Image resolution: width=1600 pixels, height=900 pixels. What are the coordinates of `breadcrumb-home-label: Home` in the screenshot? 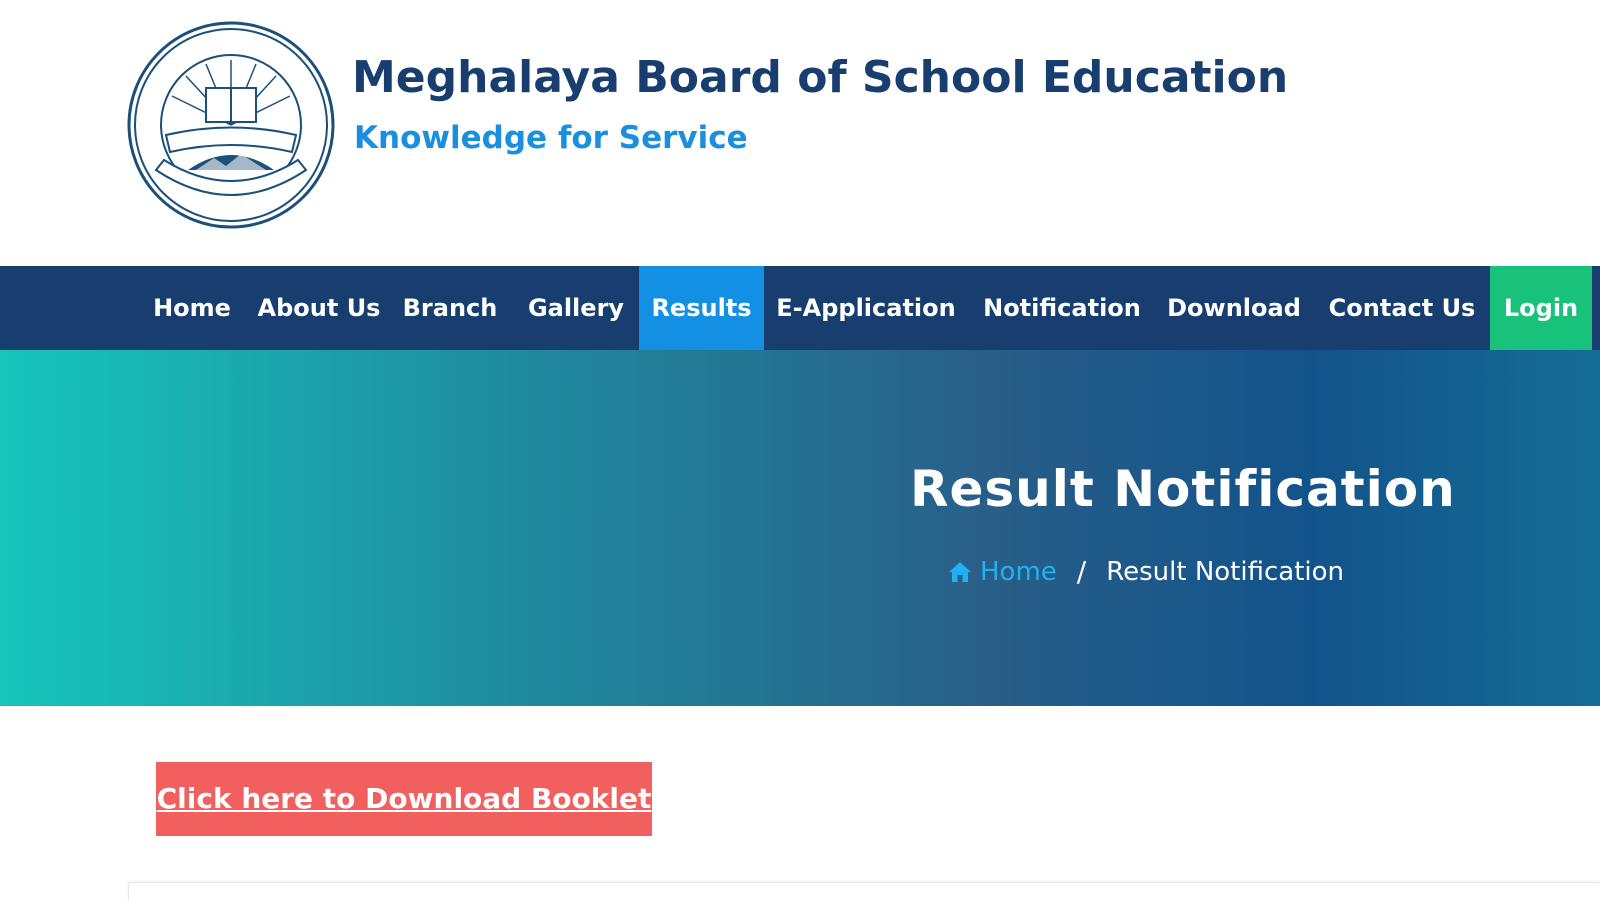 It's located at (1018, 571).